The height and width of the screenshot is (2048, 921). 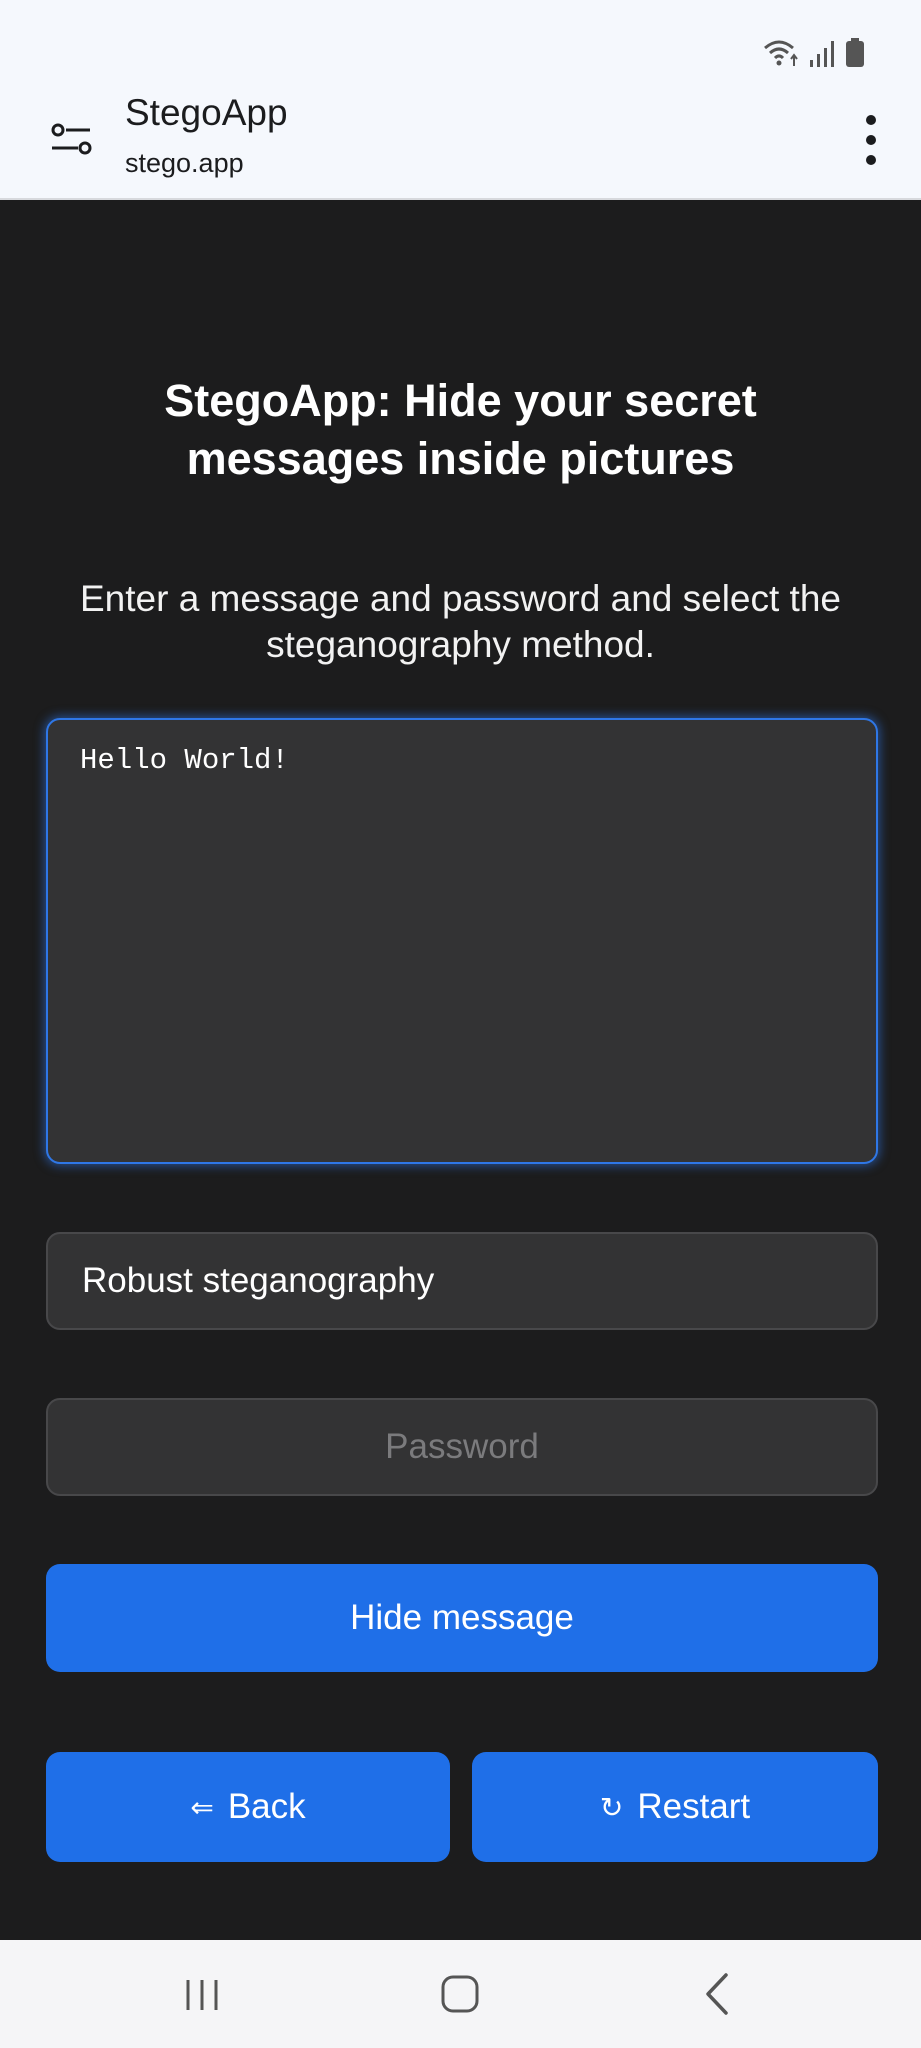 I want to click on restart-button: ↻ Restart, so click(x=675, y=1807).